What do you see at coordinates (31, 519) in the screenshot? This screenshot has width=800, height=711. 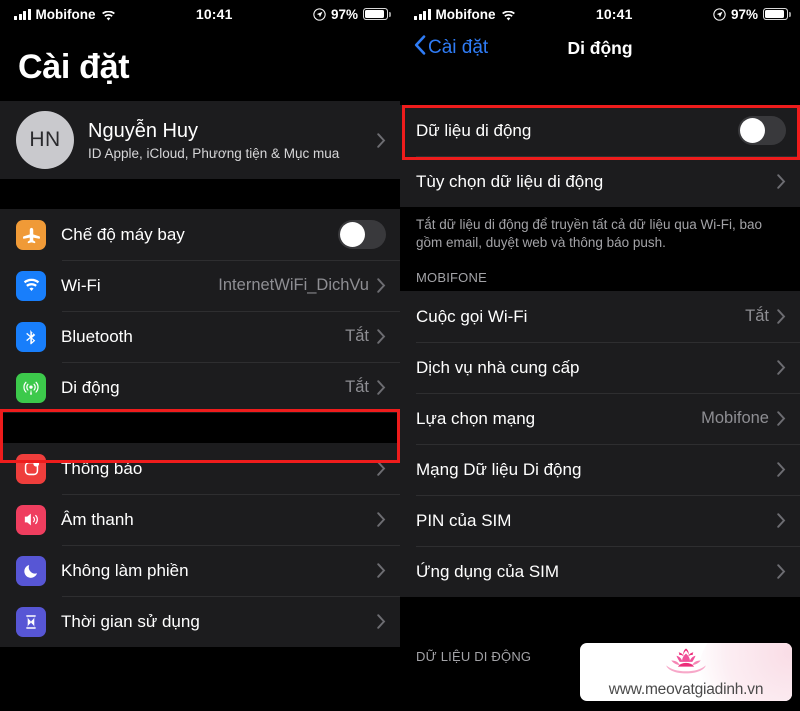 I see `sounds-icon` at bounding box center [31, 519].